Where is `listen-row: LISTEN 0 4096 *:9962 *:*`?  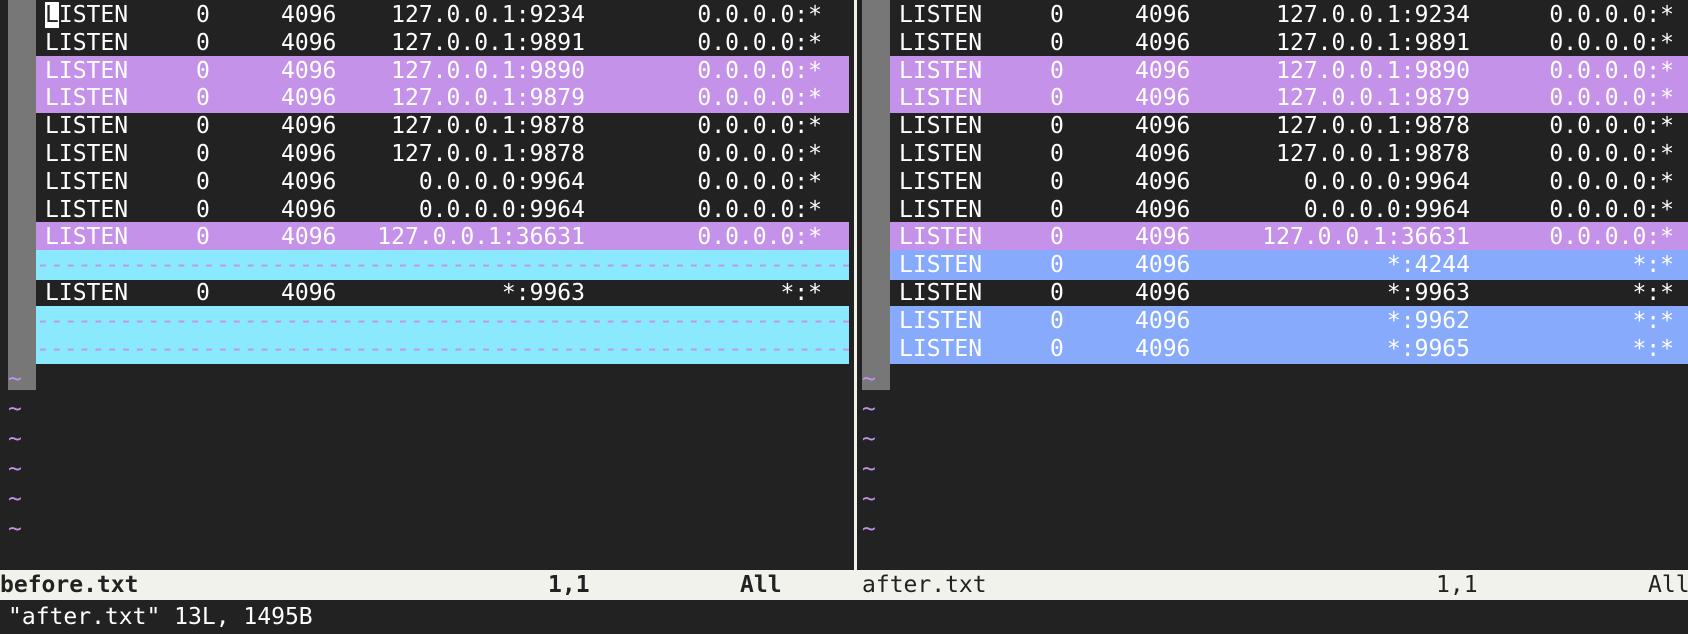
listen-row: LISTEN 0 4096 *:9962 *:* is located at coordinates (1289, 320).